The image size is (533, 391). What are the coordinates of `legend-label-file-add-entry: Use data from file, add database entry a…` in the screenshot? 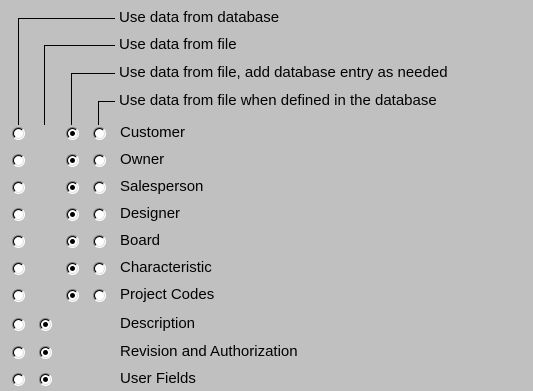 It's located at (283, 72).